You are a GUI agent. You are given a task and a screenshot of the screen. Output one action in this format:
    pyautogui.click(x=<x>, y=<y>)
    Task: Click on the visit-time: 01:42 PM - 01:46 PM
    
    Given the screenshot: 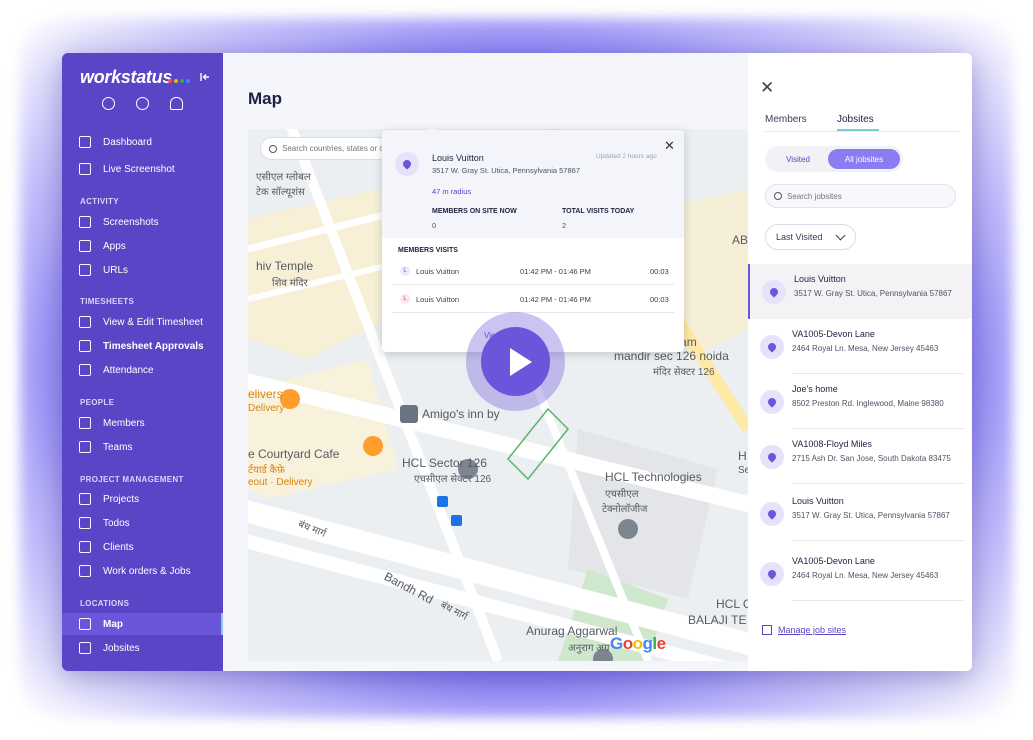 What is the action you would take?
    pyautogui.click(x=555, y=299)
    